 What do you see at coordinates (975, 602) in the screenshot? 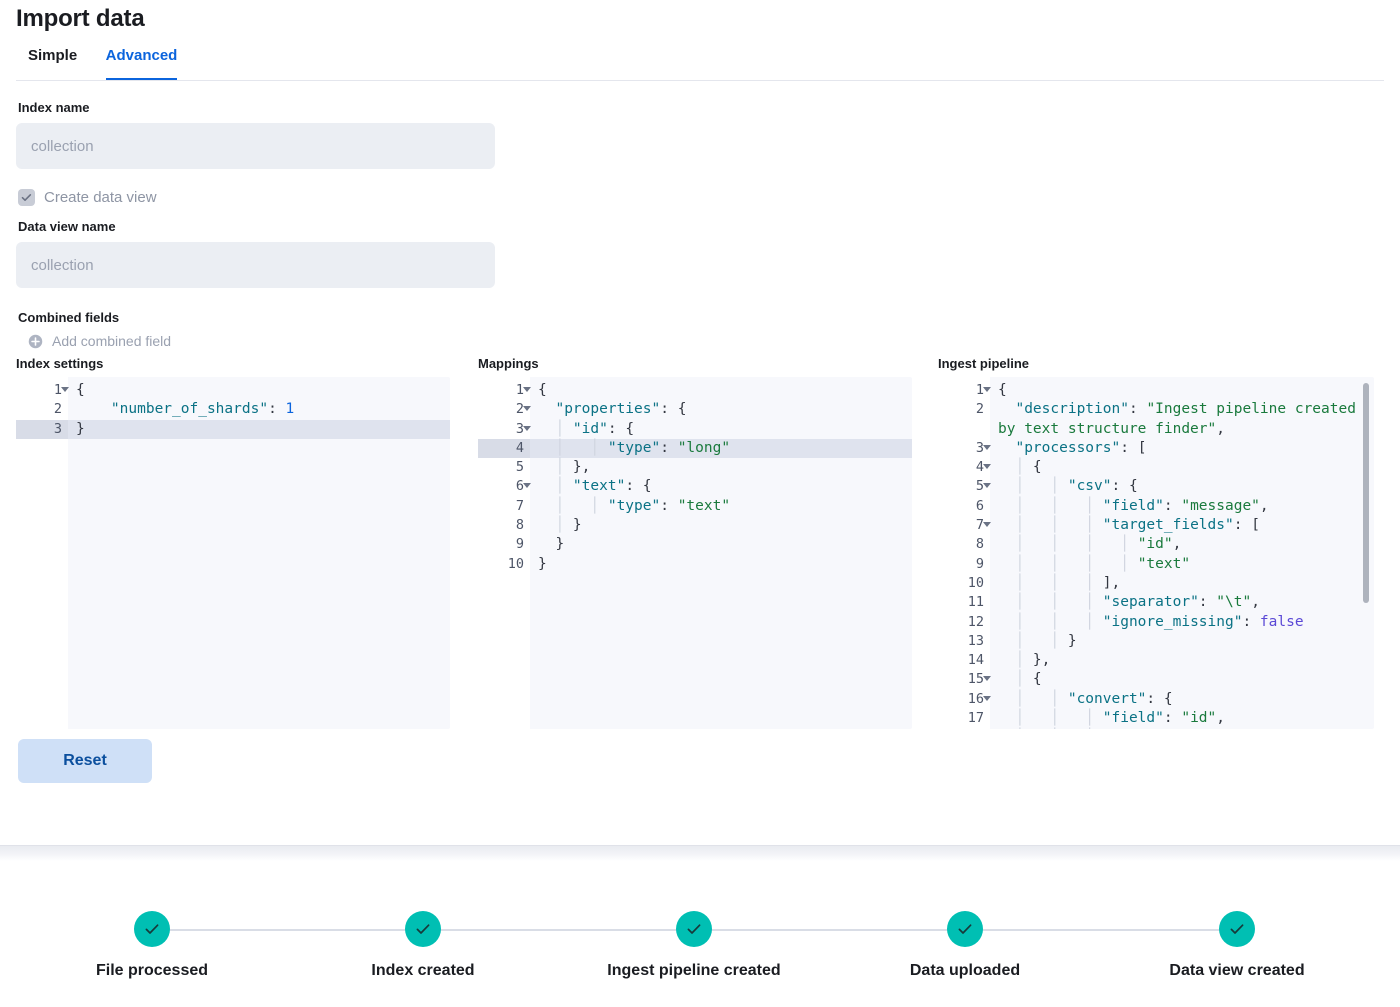
I see `line-number: 11` at bounding box center [975, 602].